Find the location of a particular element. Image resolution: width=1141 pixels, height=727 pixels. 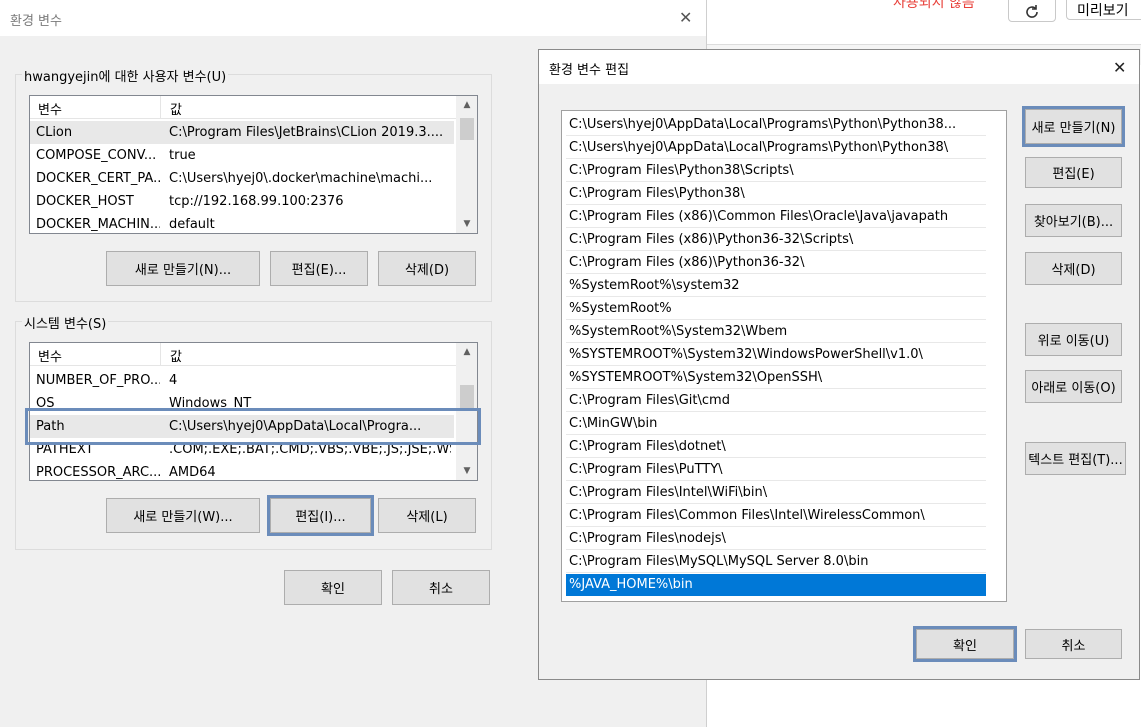

path-item: C:\Program Files\dotnet\ is located at coordinates (776, 447).